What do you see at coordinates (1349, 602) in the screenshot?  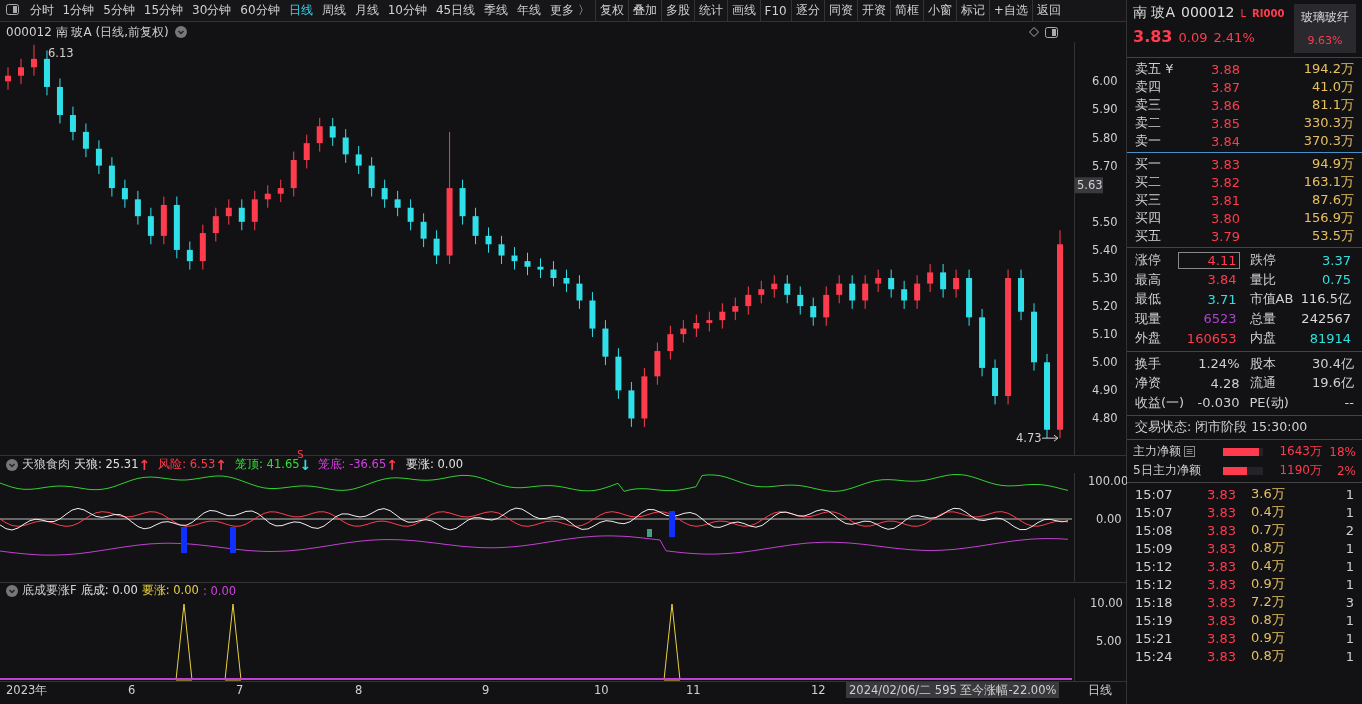 I see `trade-count: 3` at bounding box center [1349, 602].